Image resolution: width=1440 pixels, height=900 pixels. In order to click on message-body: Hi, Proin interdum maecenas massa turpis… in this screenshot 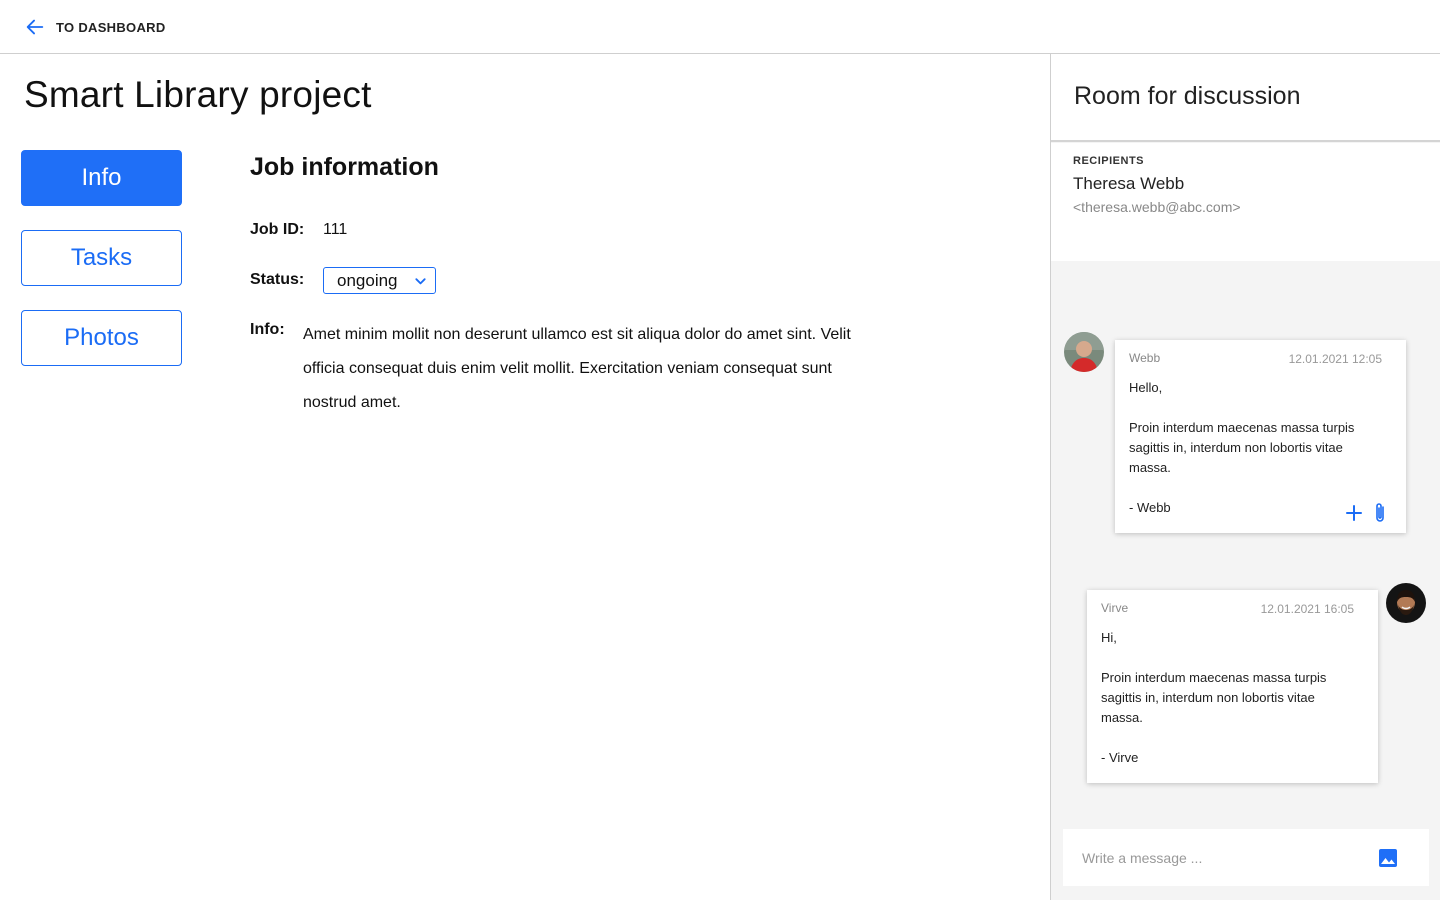, I will do `click(1214, 697)`.